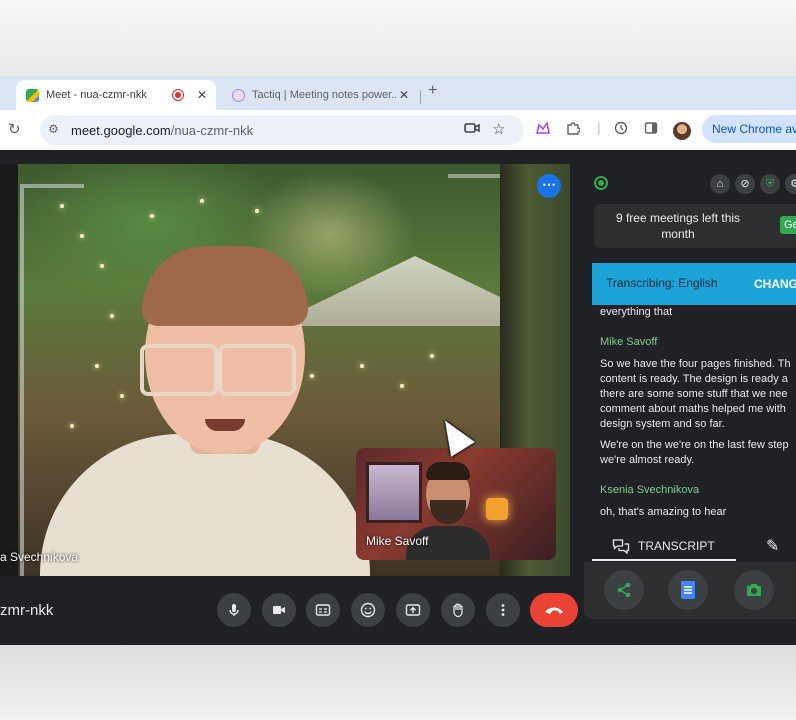 The width and height of the screenshot is (796, 720). Describe the element at coordinates (14, 129) in the screenshot. I see `reload-icon: ↻` at that location.